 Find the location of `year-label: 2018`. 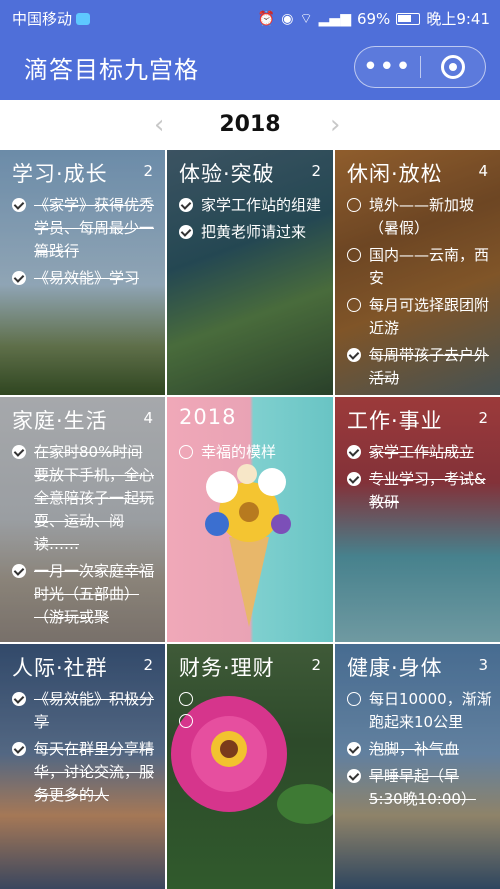

year-label: 2018 is located at coordinates (250, 124).